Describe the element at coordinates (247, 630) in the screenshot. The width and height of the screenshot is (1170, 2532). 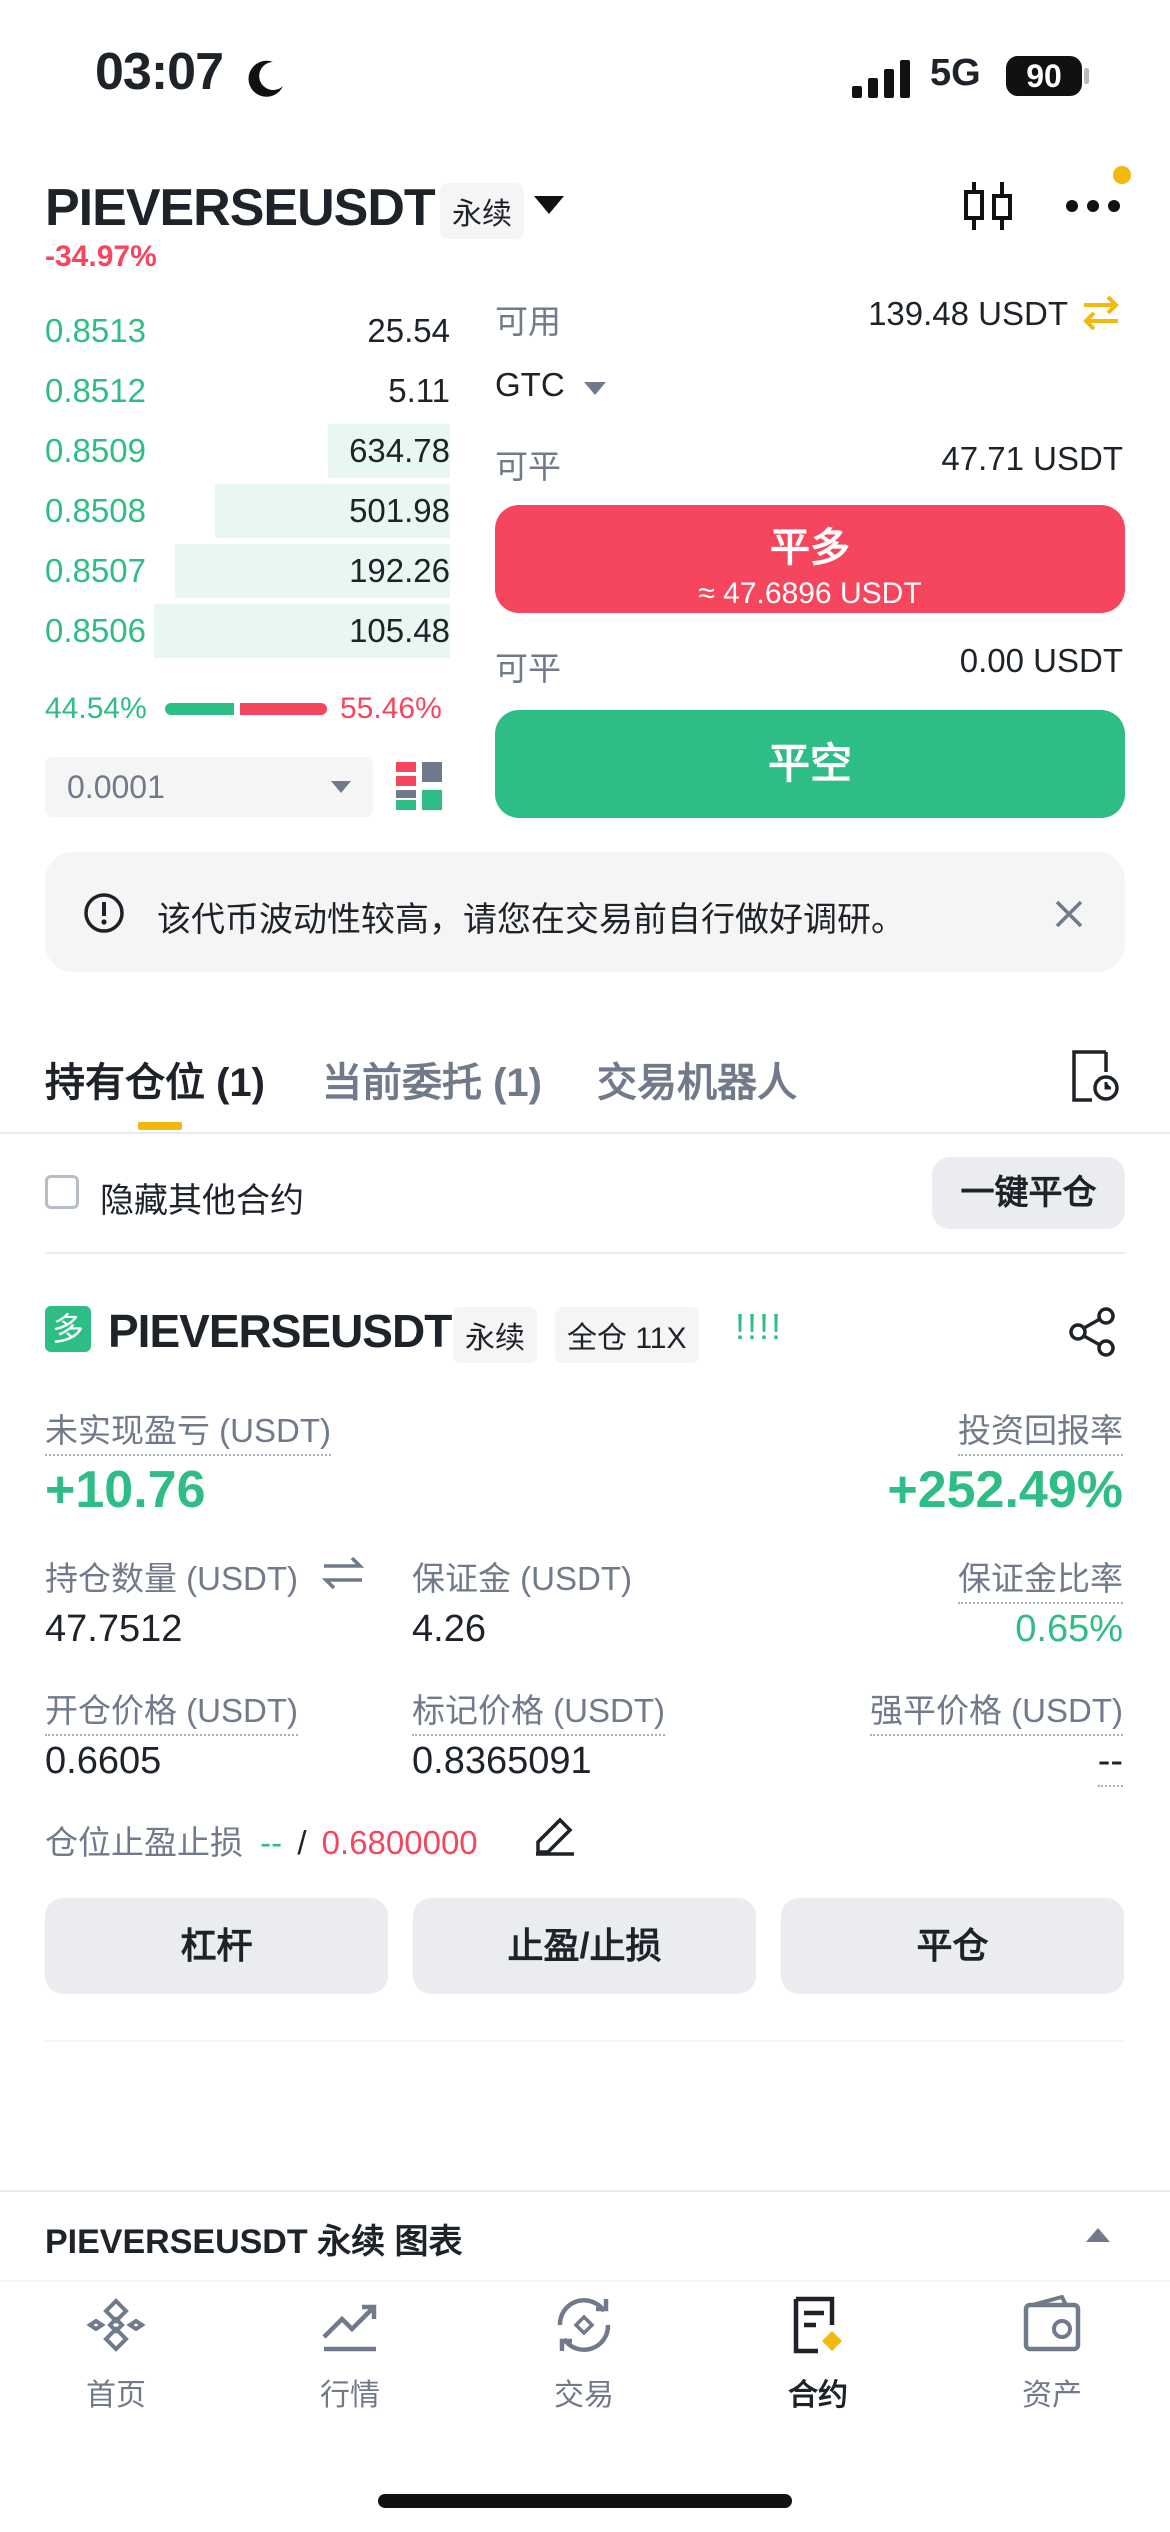
I see `orderbook-row: 0.8506 105.48` at that location.